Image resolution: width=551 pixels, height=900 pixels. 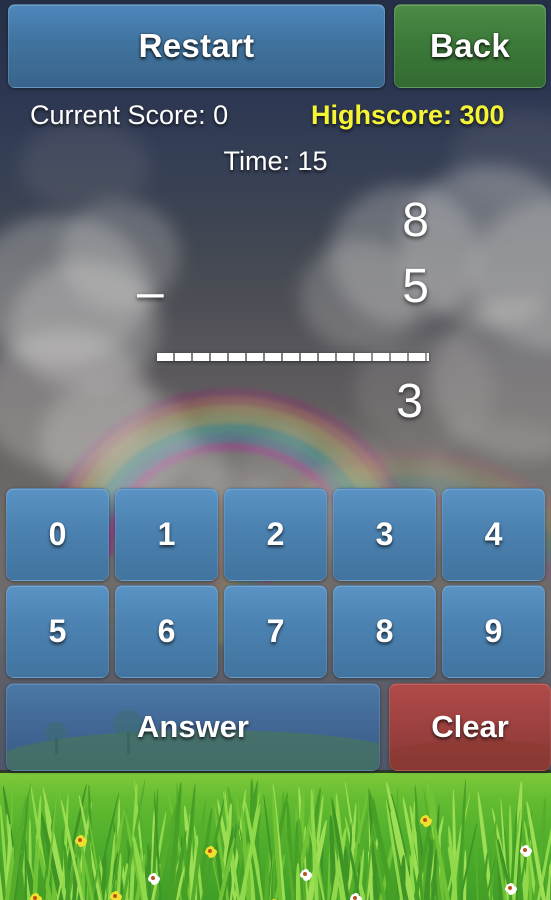 What do you see at coordinates (56, 737) in the screenshot?
I see `tree-icon-left` at bounding box center [56, 737].